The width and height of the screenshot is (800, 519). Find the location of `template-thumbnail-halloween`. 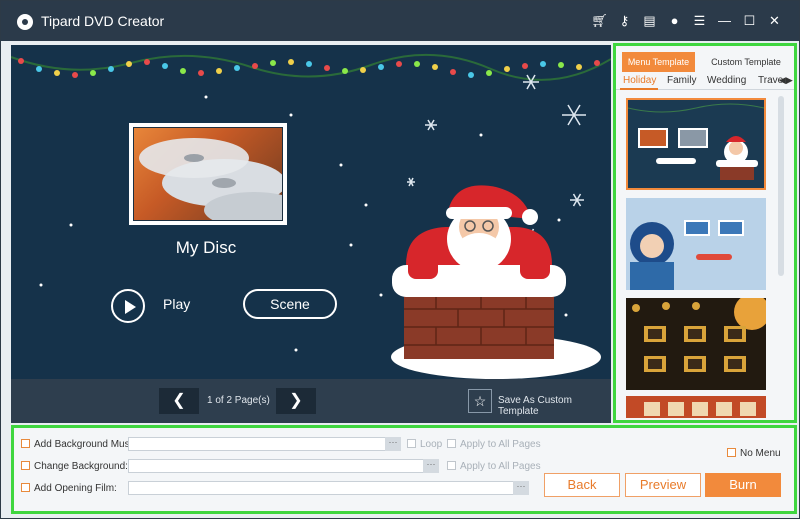

template-thumbnail-halloween is located at coordinates (696, 344).